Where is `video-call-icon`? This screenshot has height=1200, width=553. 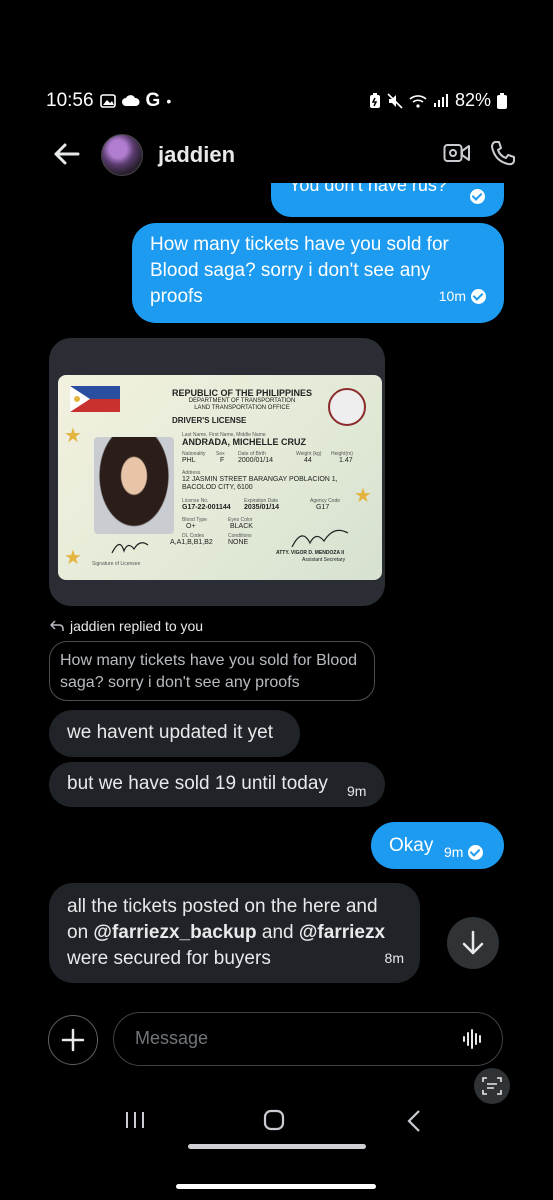
video-call-icon is located at coordinates (457, 153).